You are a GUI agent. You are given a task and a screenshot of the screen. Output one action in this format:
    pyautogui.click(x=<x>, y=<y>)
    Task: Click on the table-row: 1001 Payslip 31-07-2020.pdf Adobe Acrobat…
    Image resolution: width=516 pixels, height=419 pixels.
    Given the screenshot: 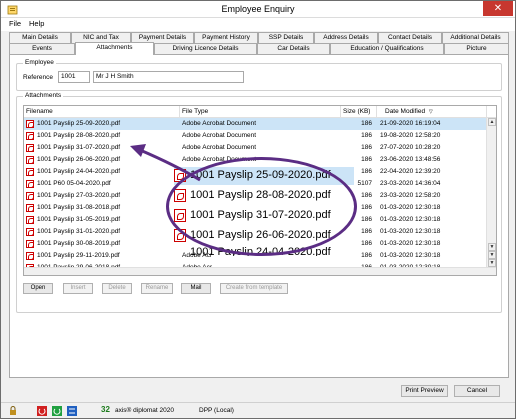 What is the action you would take?
    pyautogui.click(x=260, y=148)
    